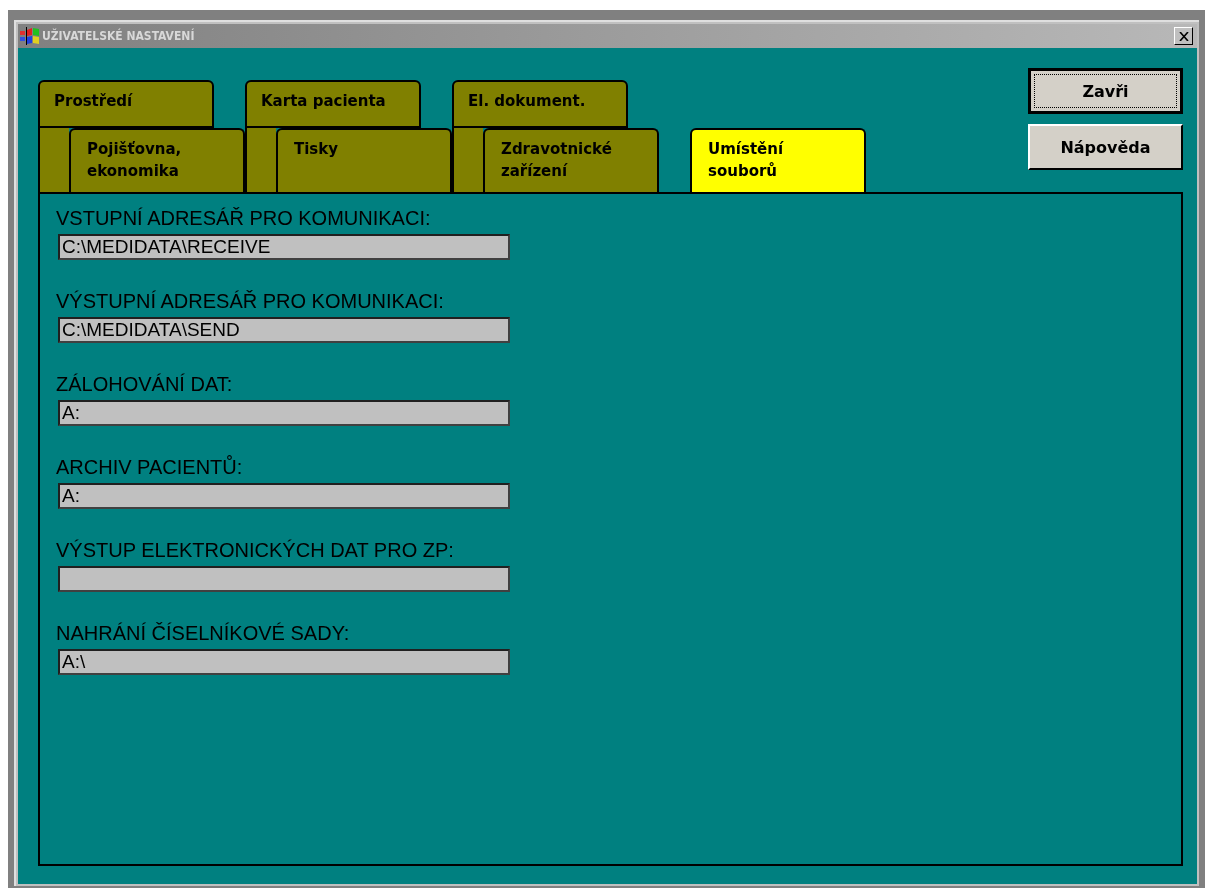  What do you see at coordinates (333, 104) in the screenshot?
I see `tab: Karta pacienta` at bounding box center [333, 104].